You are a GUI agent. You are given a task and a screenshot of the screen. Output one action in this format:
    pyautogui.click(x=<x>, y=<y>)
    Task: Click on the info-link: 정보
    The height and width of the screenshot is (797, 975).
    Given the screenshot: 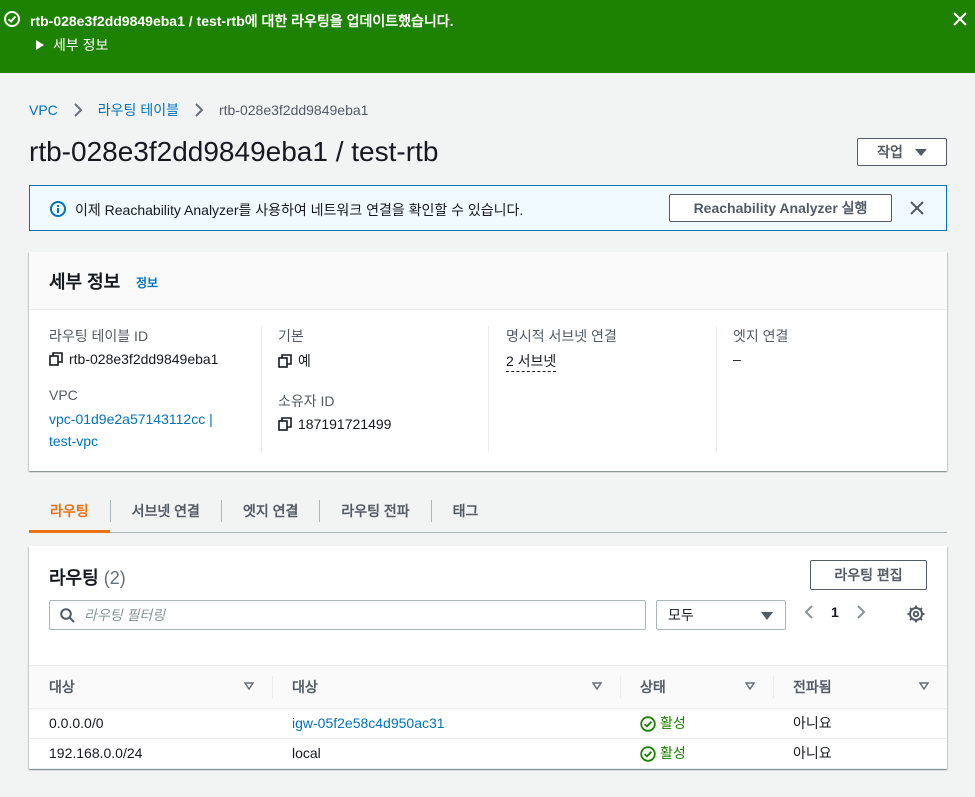 What is the action you would take?
    pyautogui.click(x=147, y=282)
    